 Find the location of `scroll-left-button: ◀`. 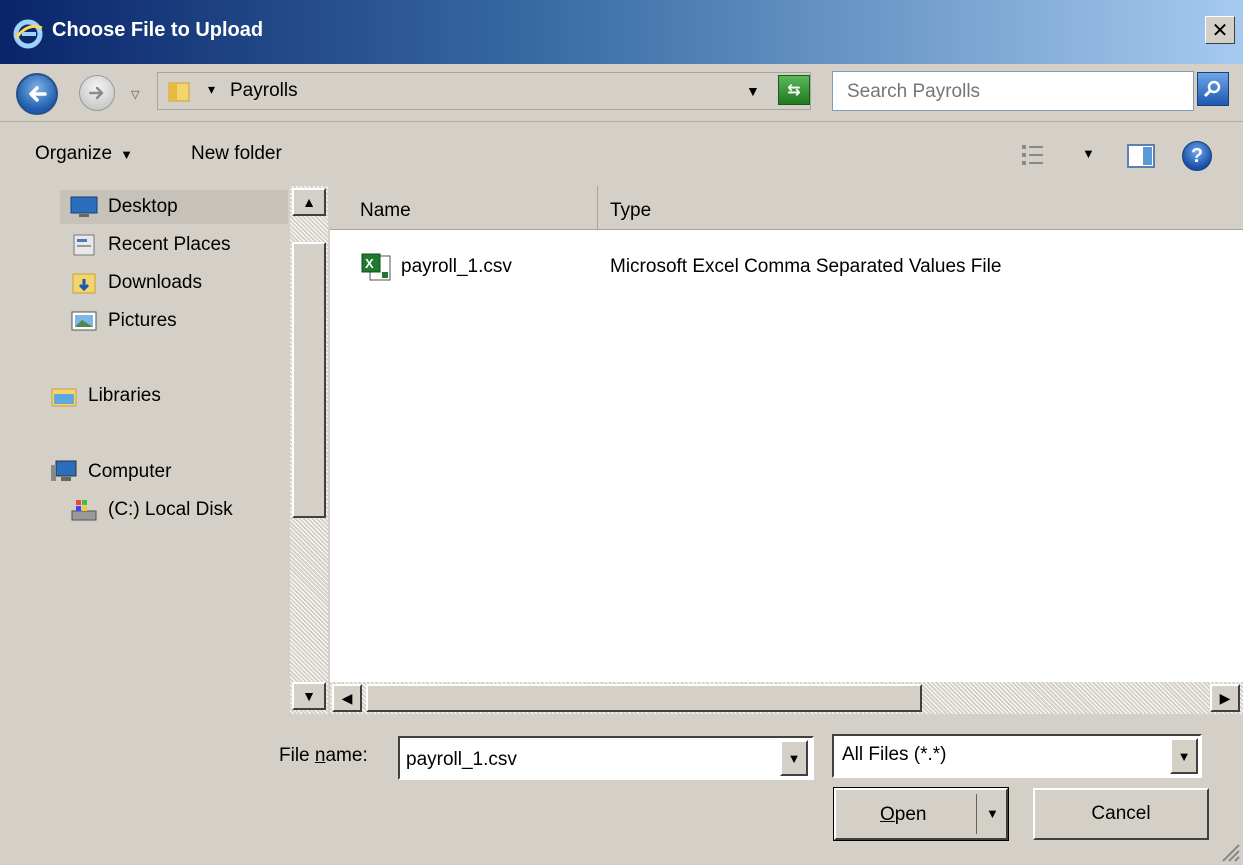

scroll-left-button: ◀ is located at coordinates (347, 698).